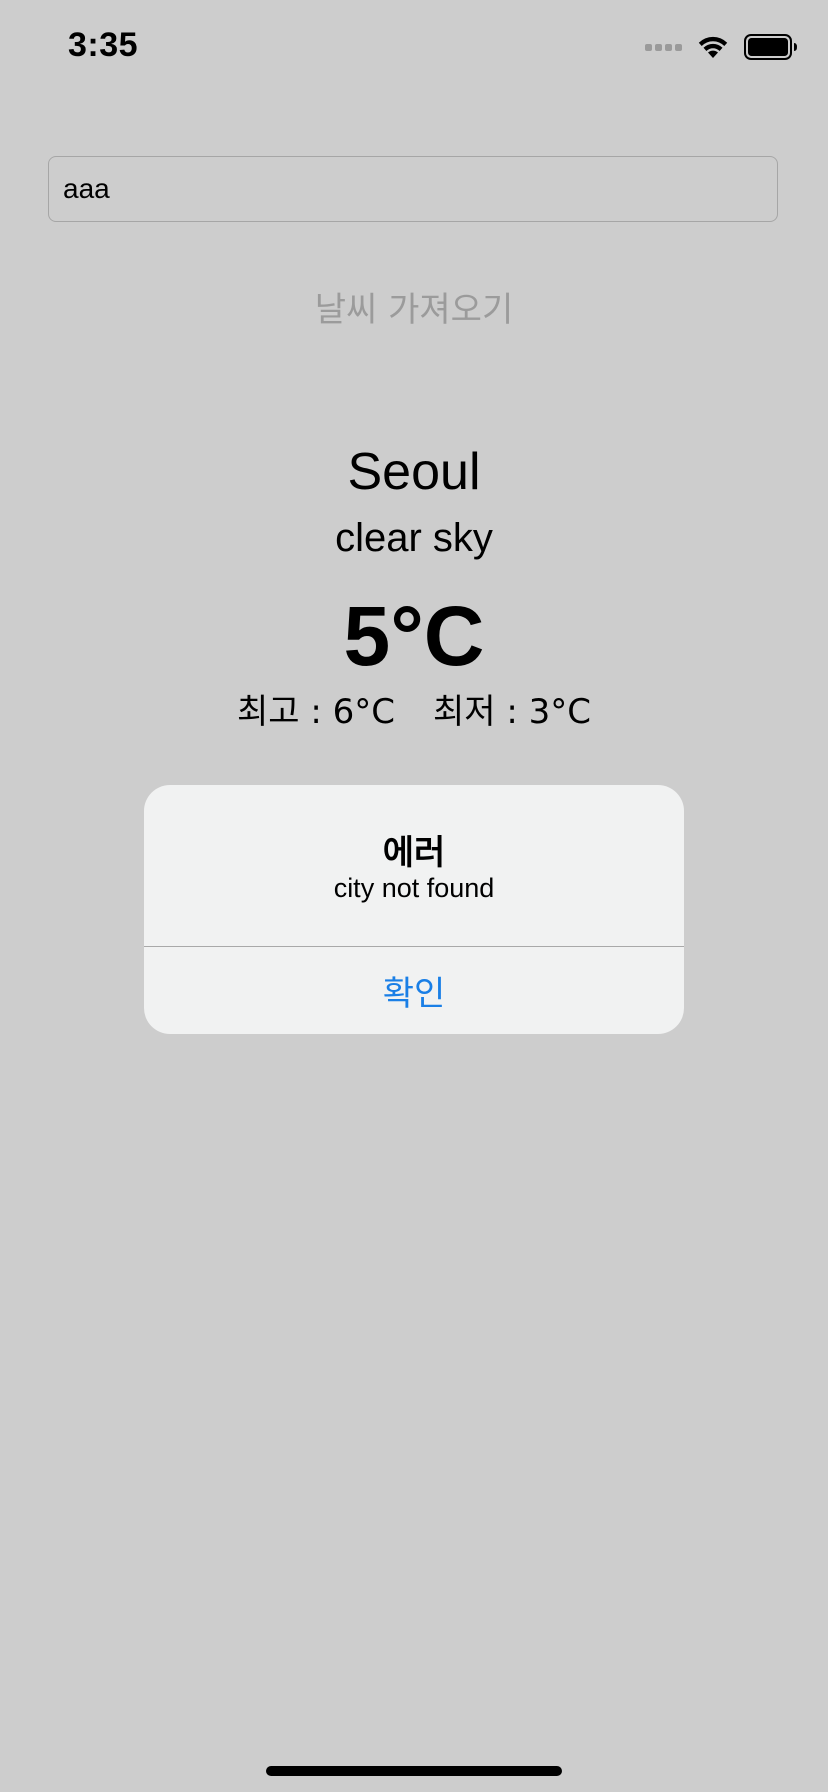 This screenshot has width=828, height=1792. I want to click on alert-message: city not found, so click(414, 888).